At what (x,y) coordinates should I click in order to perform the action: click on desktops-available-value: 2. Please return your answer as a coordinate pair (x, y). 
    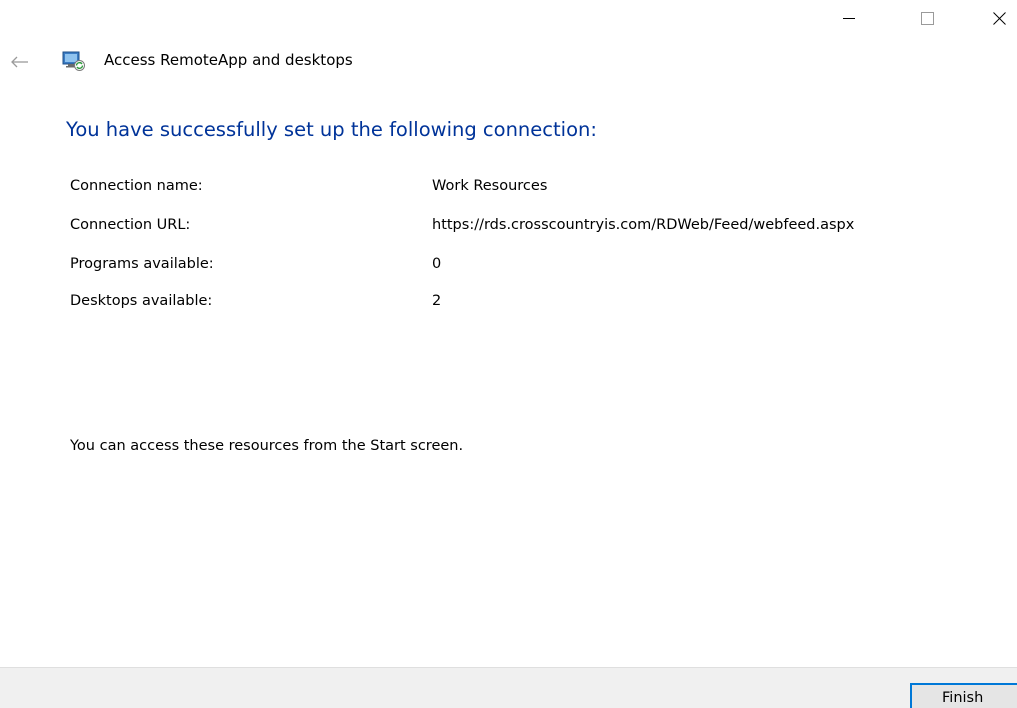
    Looking at the image, I should click on (437, 301).